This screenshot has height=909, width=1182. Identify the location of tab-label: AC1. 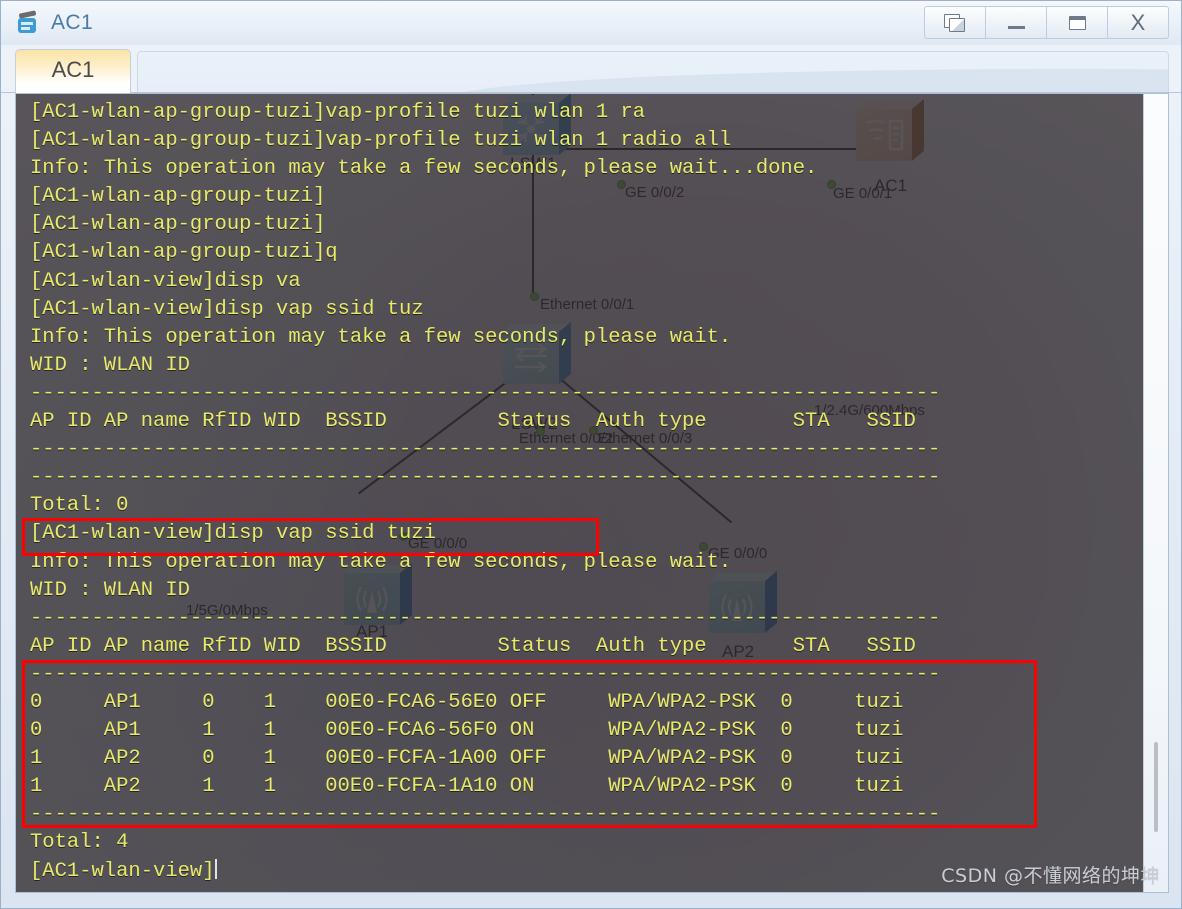
(73, 69).